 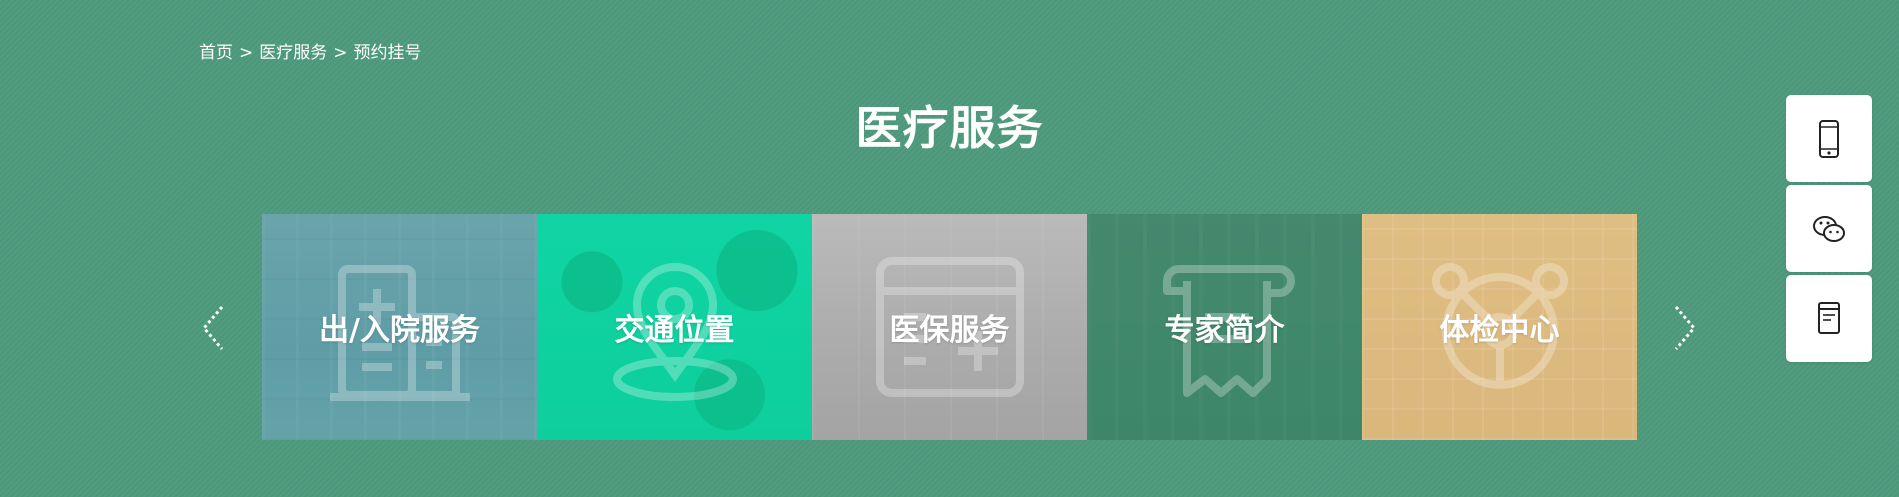 I want to click on service-card-location: 交通位置, so click(x=674, y=327).